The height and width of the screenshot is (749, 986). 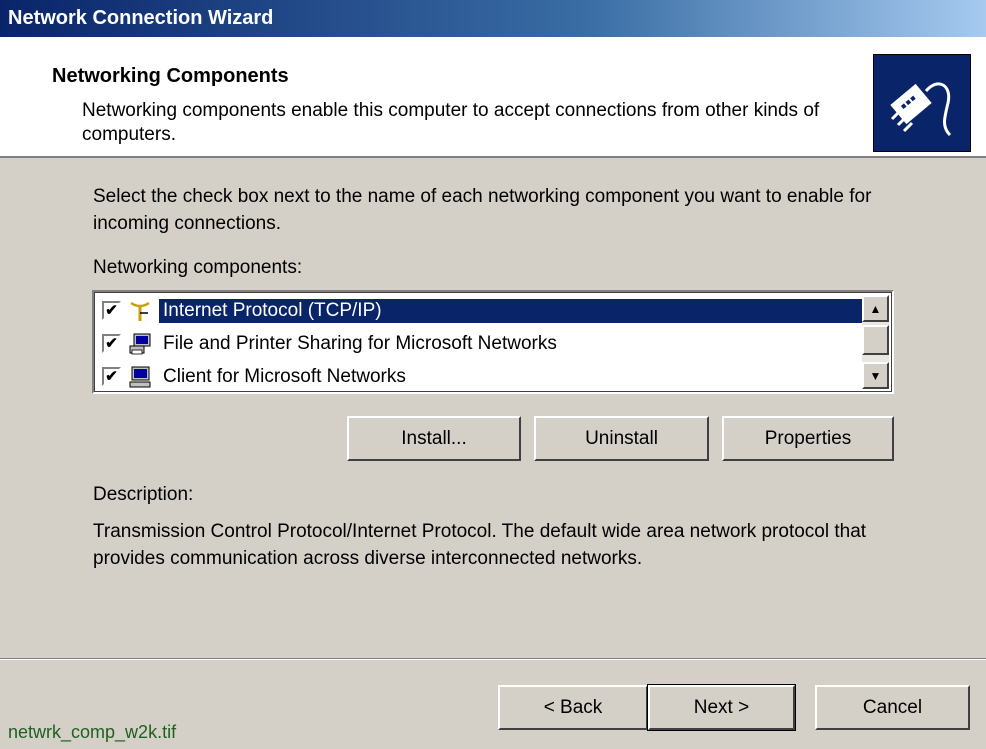 I want to click on list-item-label: Internet Protocol (TCP/IP), so click(x=513, y=310).